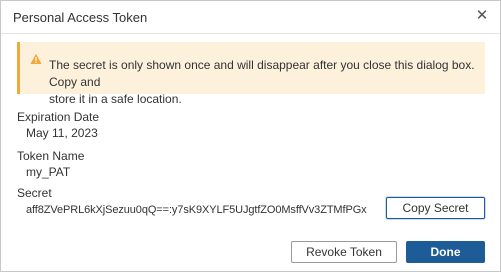  I want to click on close-icon: ✕, so click(482, 16).